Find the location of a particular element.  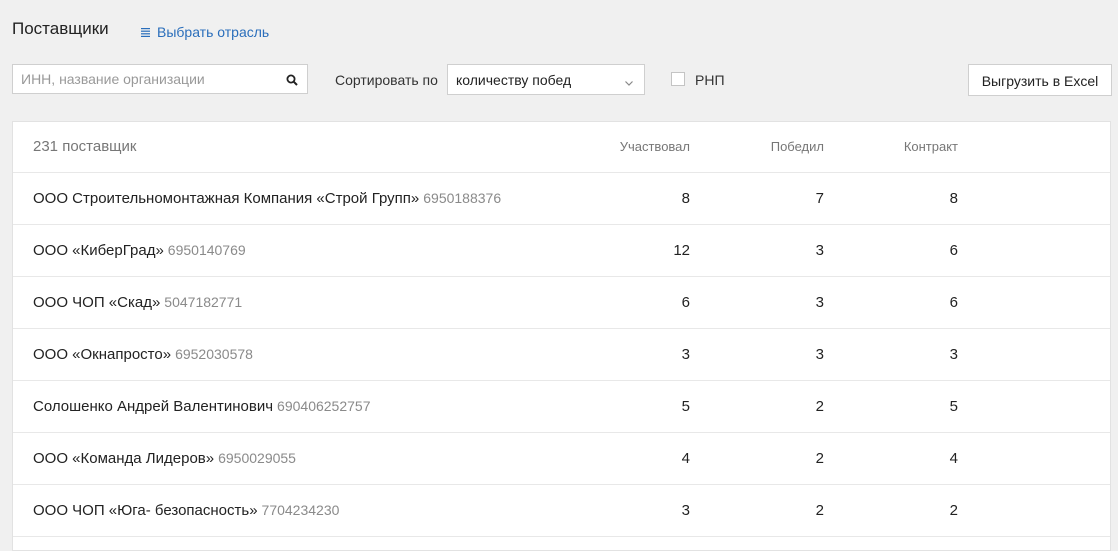

sort-select: количеству побед is located at coordinates (546, 79).